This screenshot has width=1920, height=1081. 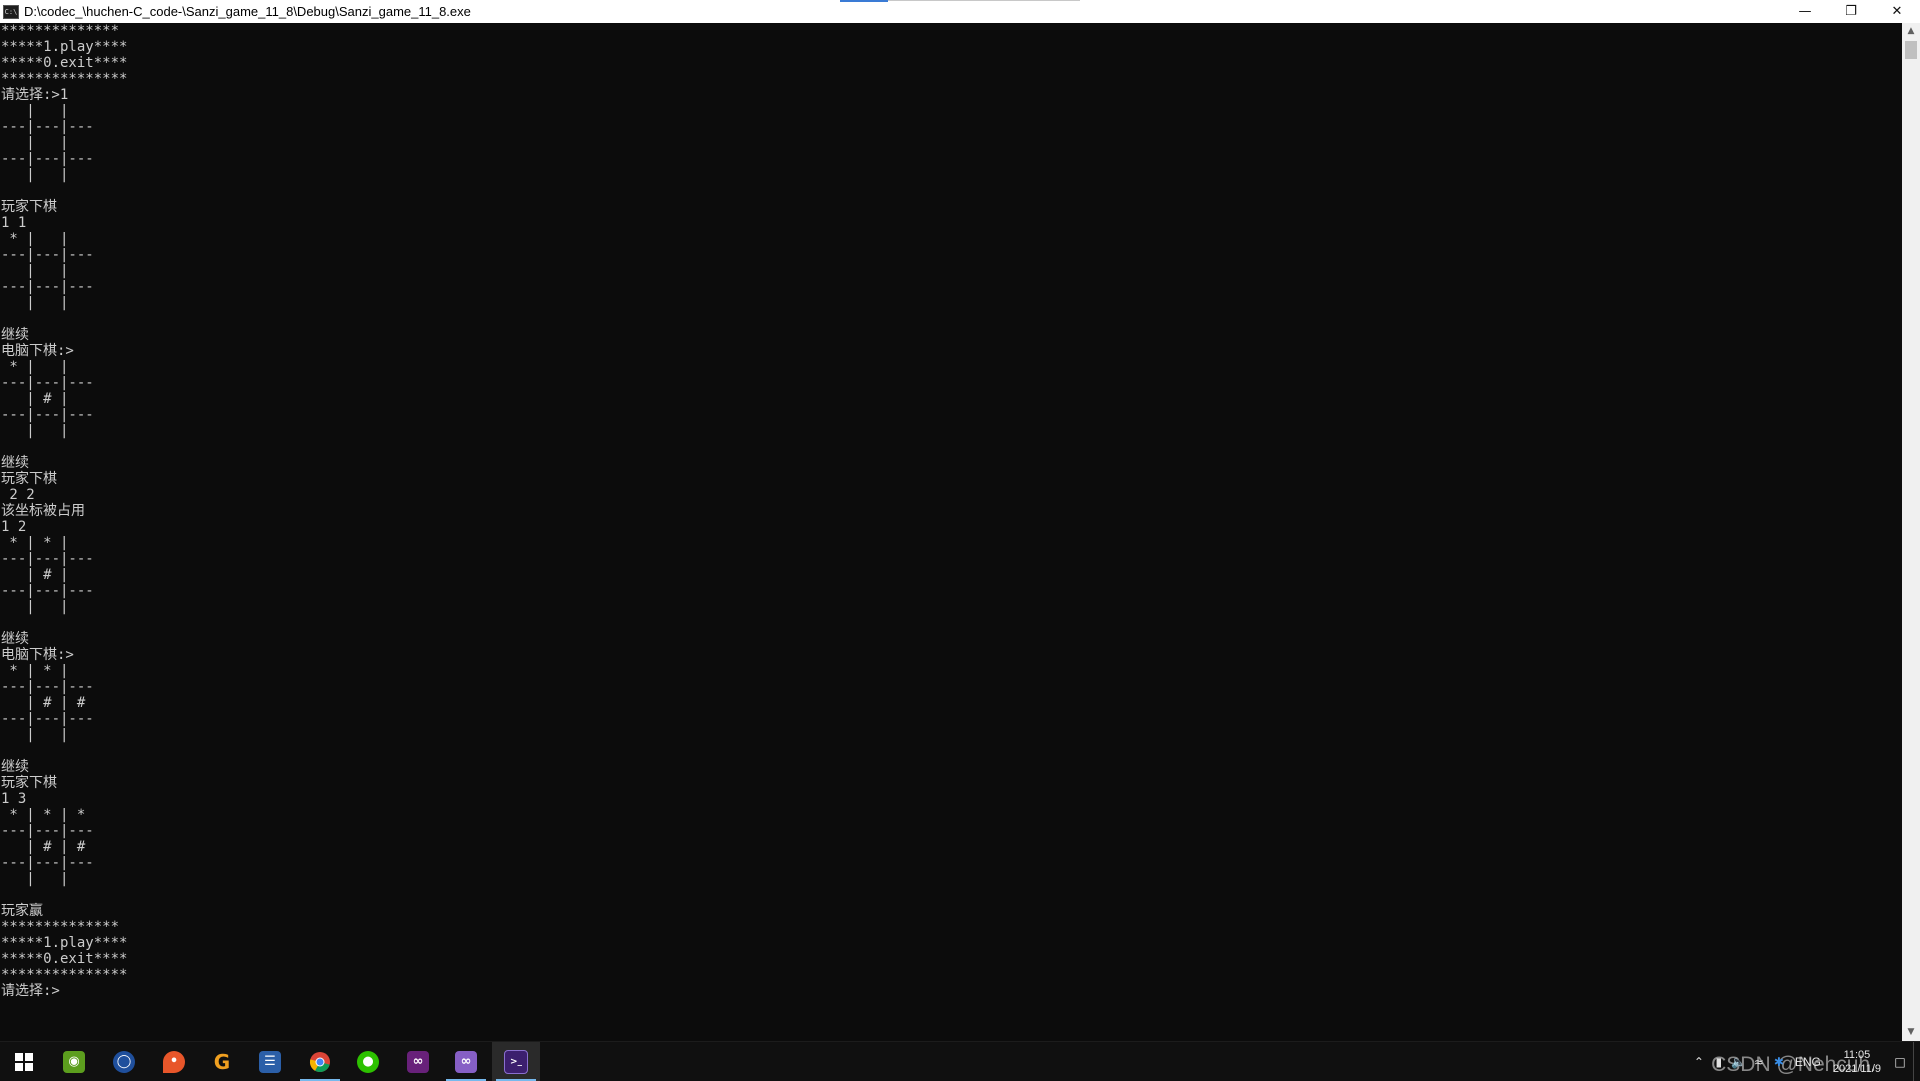 I want to click on chrome-icon, so click(x=319, y=1061).